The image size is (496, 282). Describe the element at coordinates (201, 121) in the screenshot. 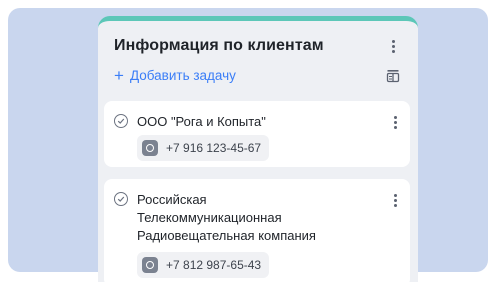

I see `client-name: ООО "Рога и Копыта"` at that location.